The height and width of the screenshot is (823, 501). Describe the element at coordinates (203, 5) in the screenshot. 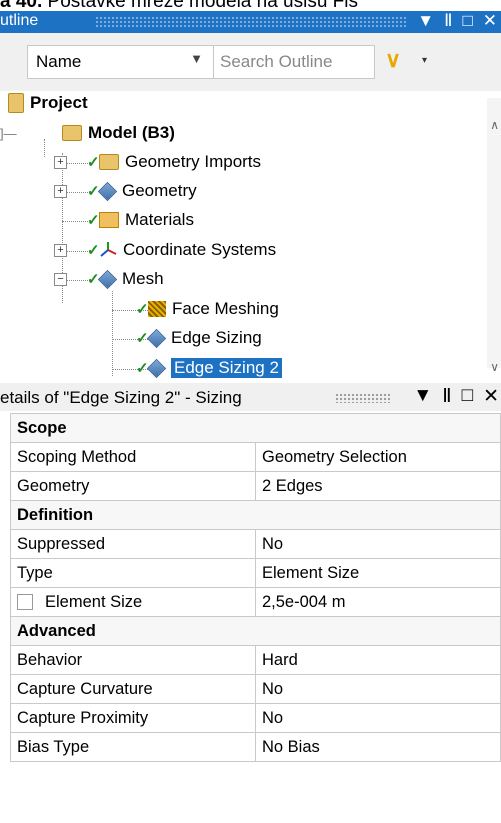

I see `caption-text: Postavke mreze modela na usisu Fis` at that location.